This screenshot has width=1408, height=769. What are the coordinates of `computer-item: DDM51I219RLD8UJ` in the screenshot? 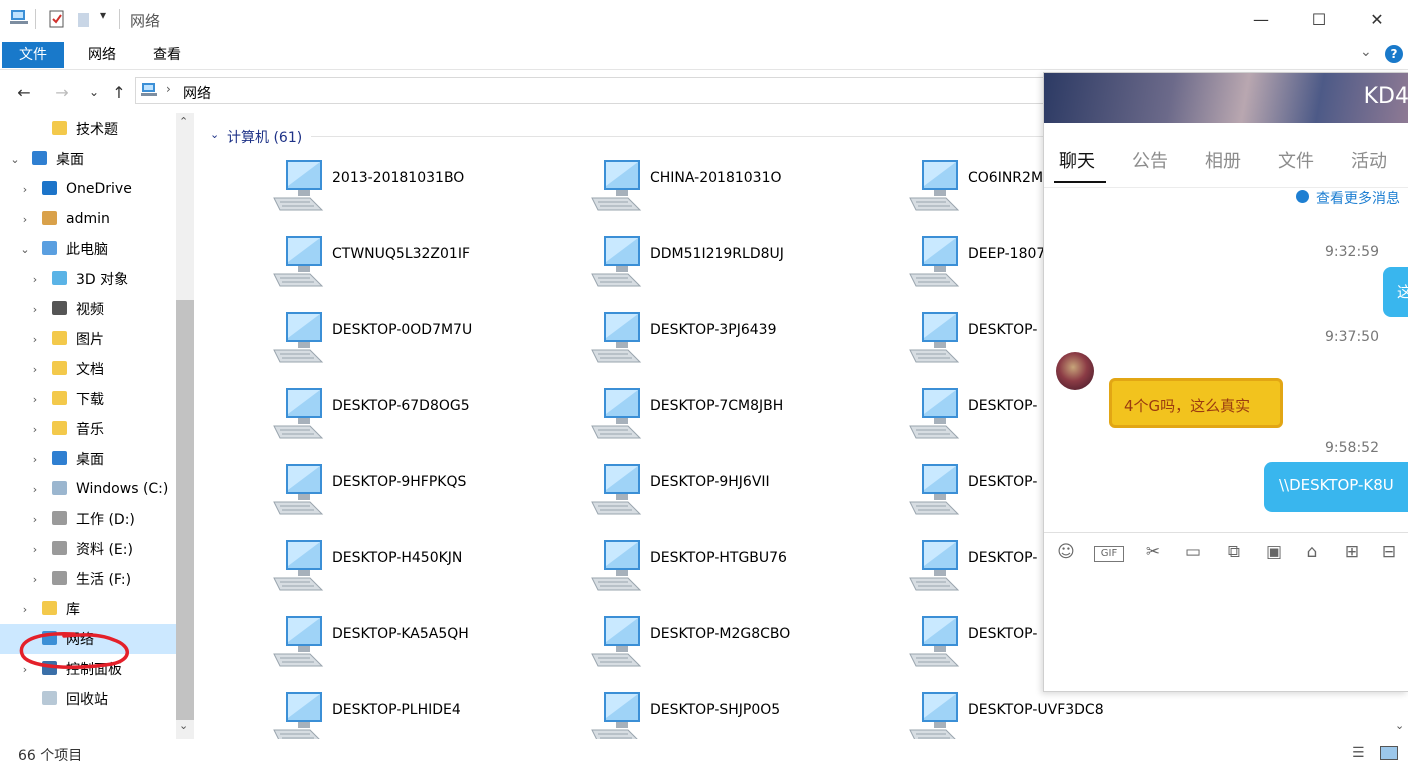 It's located at (738, 274).